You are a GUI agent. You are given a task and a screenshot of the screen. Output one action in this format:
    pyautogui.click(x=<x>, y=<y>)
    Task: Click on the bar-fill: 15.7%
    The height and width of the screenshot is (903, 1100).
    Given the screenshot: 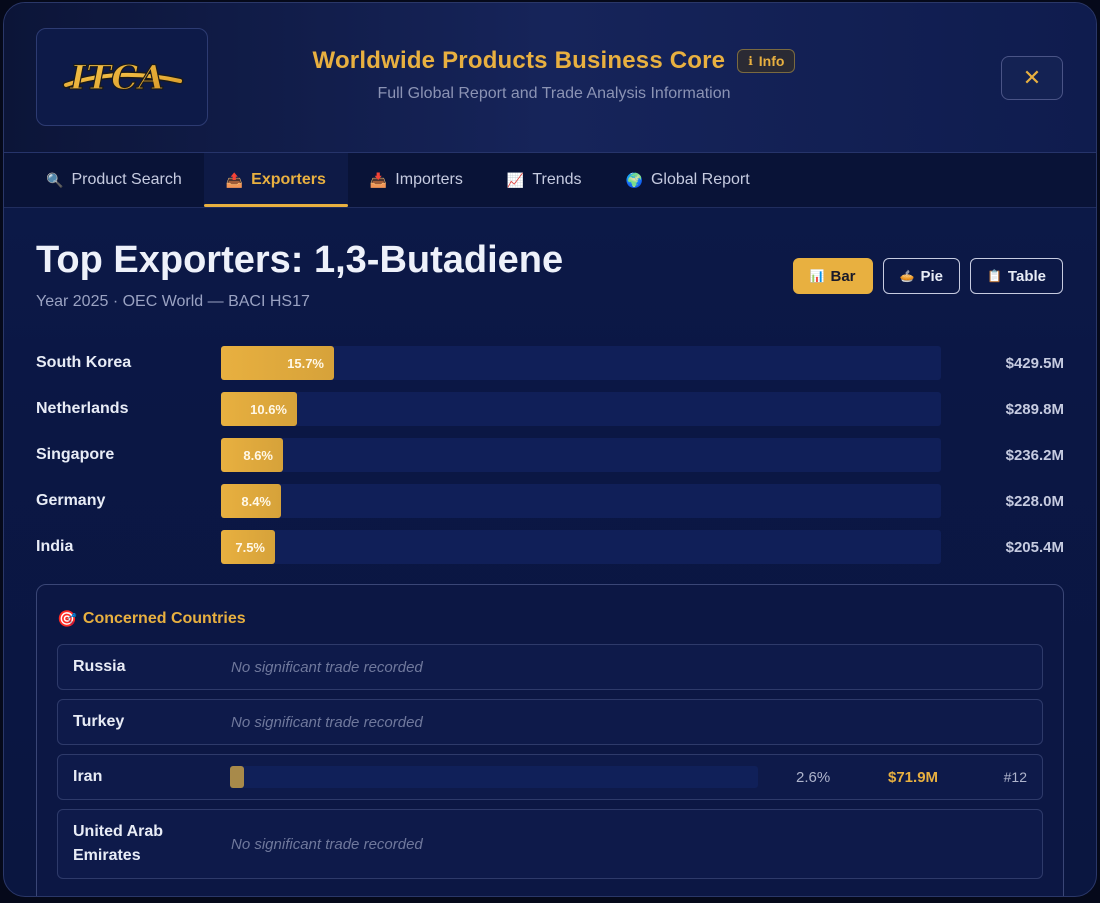 What is the action you would take?
    pyautogui.click(x=277, y=363)
    